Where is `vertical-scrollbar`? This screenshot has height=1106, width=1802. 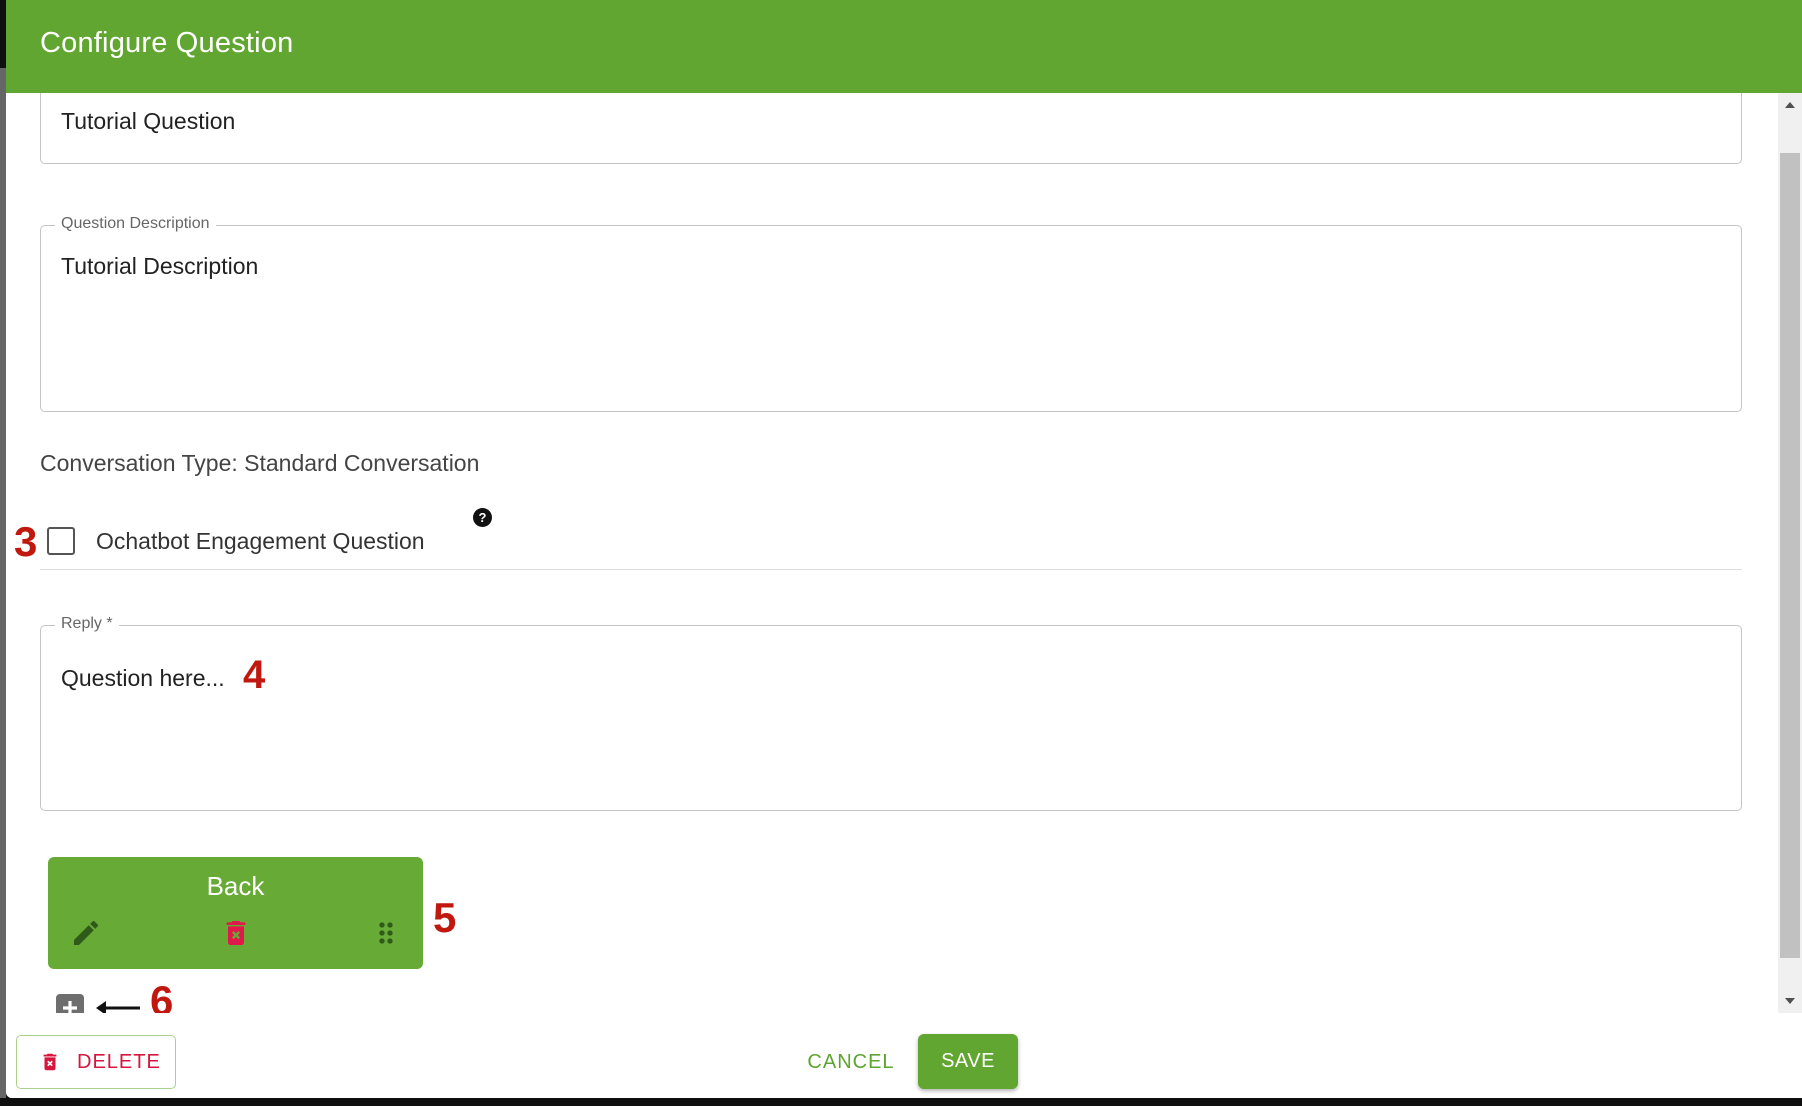
vertical-scrollbar is located at coordinates (1790, 553).